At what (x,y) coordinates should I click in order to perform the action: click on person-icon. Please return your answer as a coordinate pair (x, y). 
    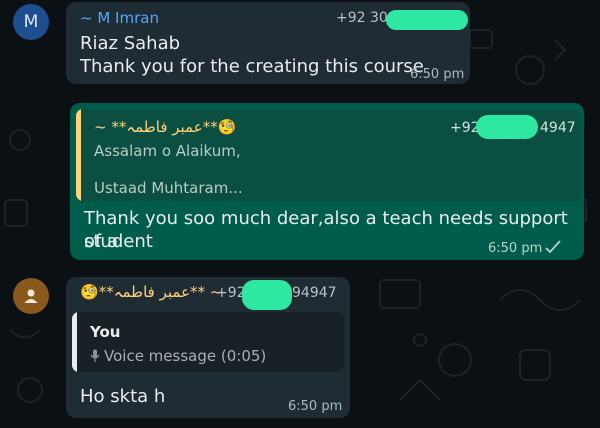
    Looking at the image, I should click on (31, 296).